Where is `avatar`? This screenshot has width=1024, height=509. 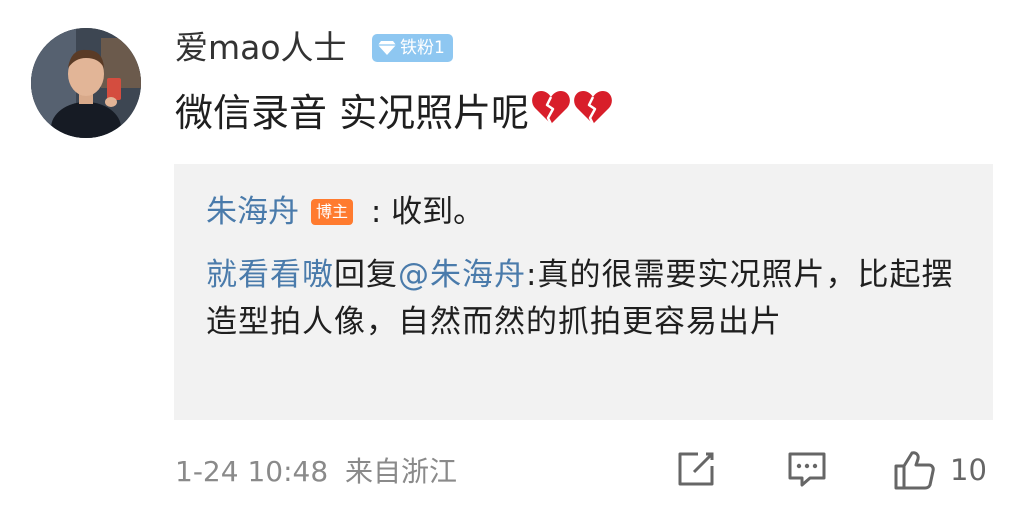
avatar is located at coordinates (86, 83).